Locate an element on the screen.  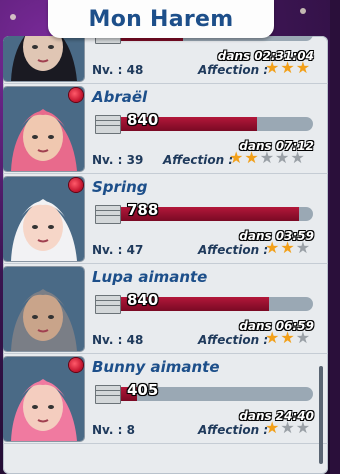
money-amount: 405 is located at coordinates (143, 390).